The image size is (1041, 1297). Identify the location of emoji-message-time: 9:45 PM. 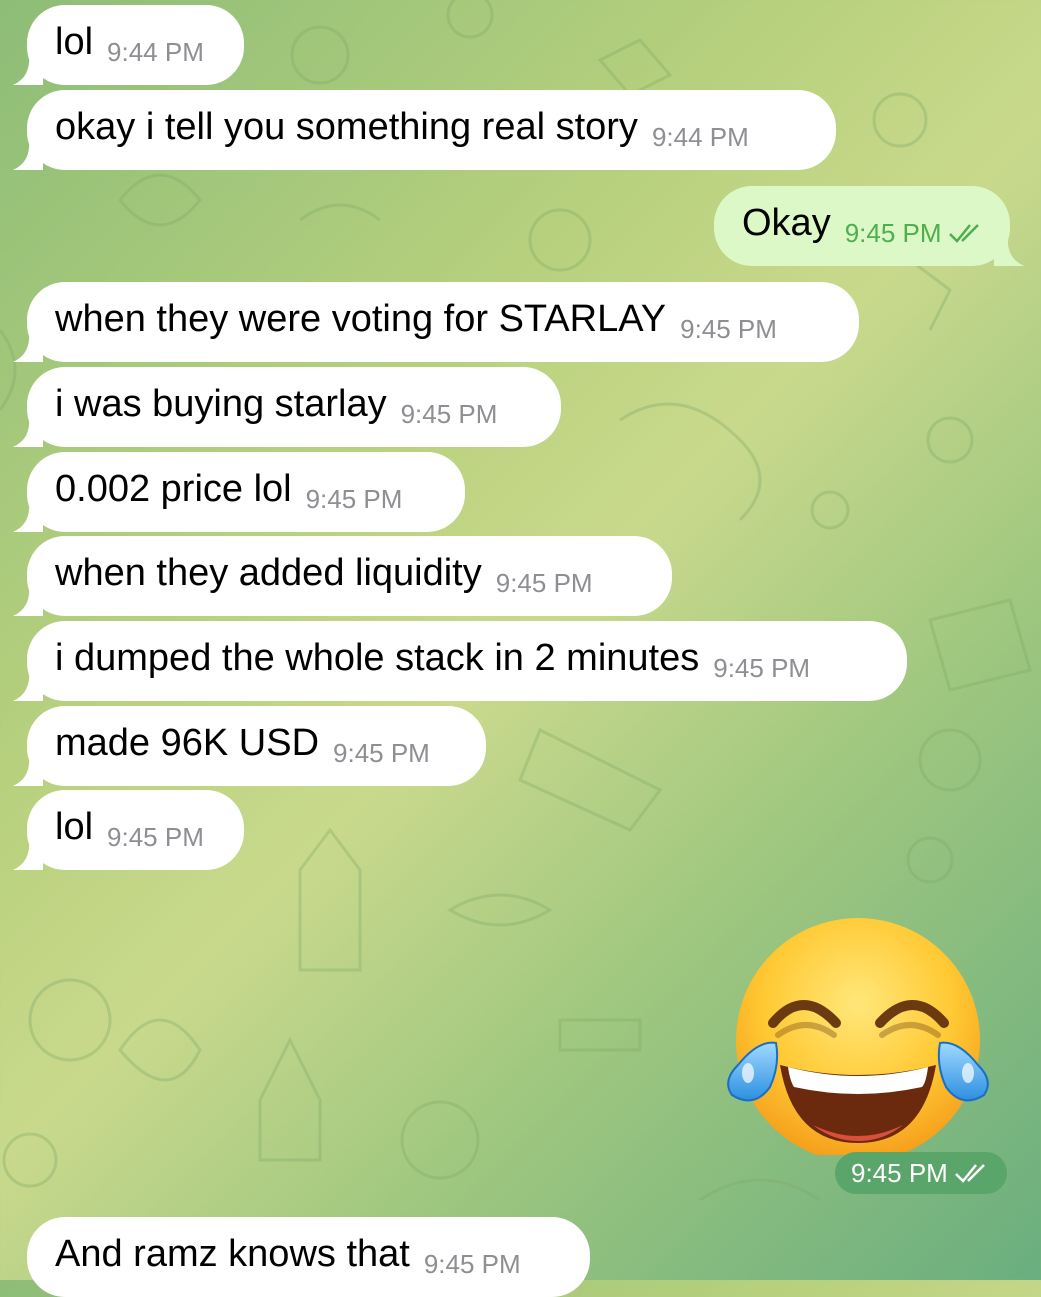
(921, 1173).